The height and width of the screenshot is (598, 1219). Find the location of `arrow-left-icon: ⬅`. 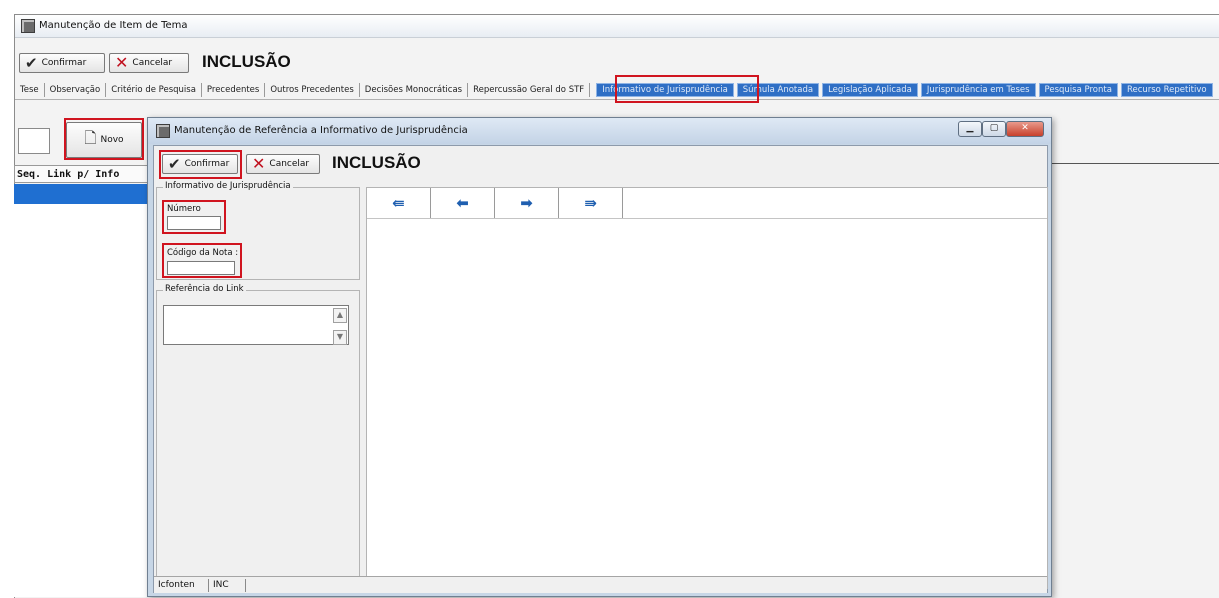

arrow-left-icon: ⬅ is located at coordinates (462, 203).